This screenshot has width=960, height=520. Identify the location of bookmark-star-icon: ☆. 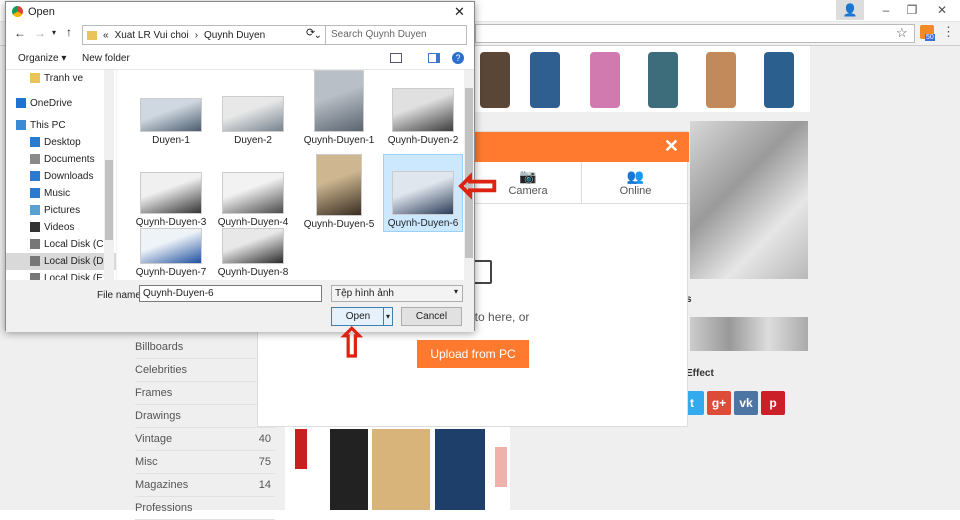
(902, 33).